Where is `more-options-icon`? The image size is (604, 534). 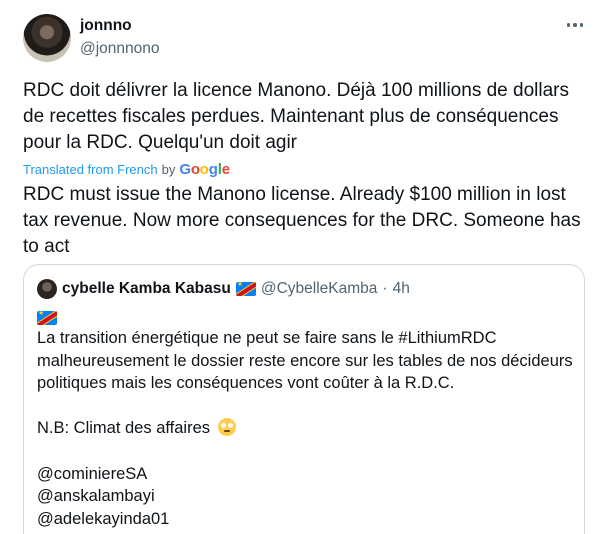 more-options-icon is located at coordinates (575, 25).